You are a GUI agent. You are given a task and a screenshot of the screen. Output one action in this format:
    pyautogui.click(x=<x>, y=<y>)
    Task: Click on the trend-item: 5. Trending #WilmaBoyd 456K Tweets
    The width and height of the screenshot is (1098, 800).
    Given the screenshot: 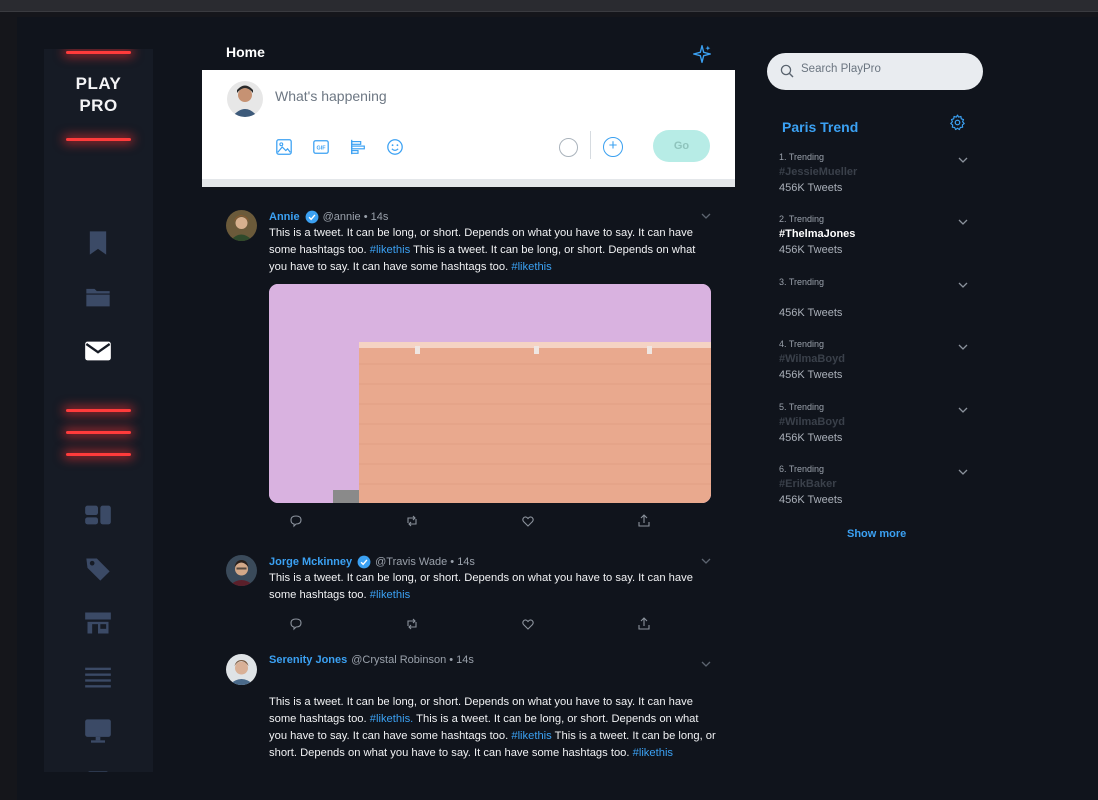 What is the action you would take?
    pyautogui.click(x=875, y=427)
    